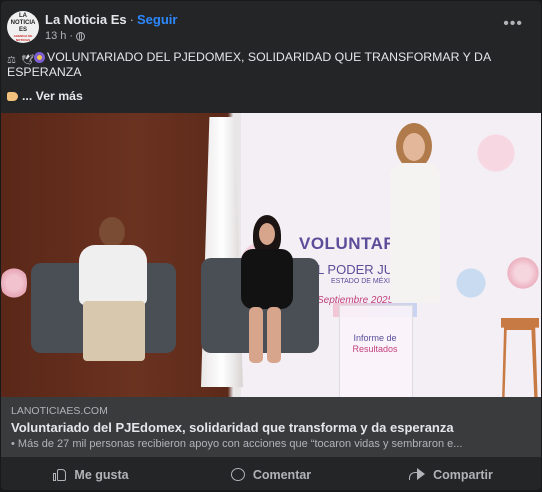 Image resolution: width=542 pixels, height=492 pixels. Describe the element at coordinates (463, 474) in the screenshot. I see `share-label: Compartir` at that location.